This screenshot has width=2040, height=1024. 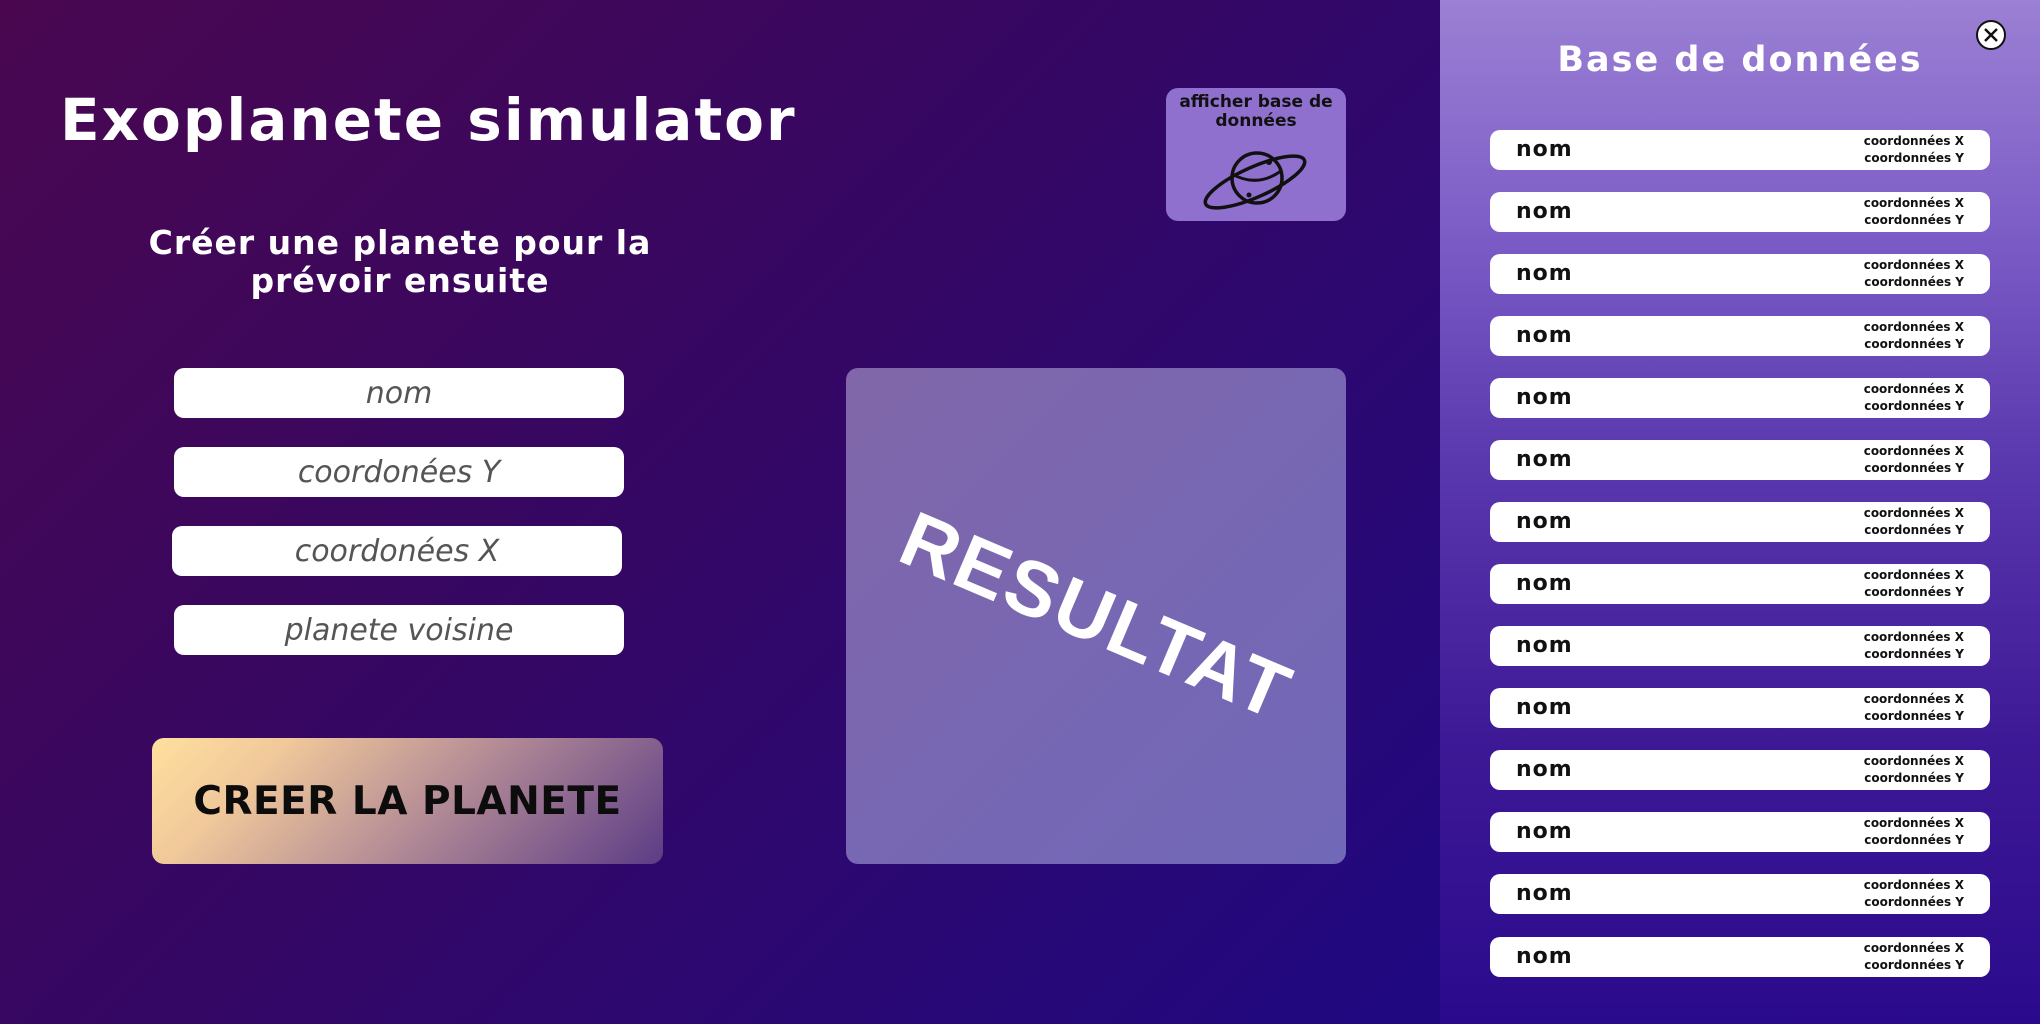 What do you see at coordinates (397, 551) in the screenshot?
I see `coord-x-input` at bounding box center [397, 551].